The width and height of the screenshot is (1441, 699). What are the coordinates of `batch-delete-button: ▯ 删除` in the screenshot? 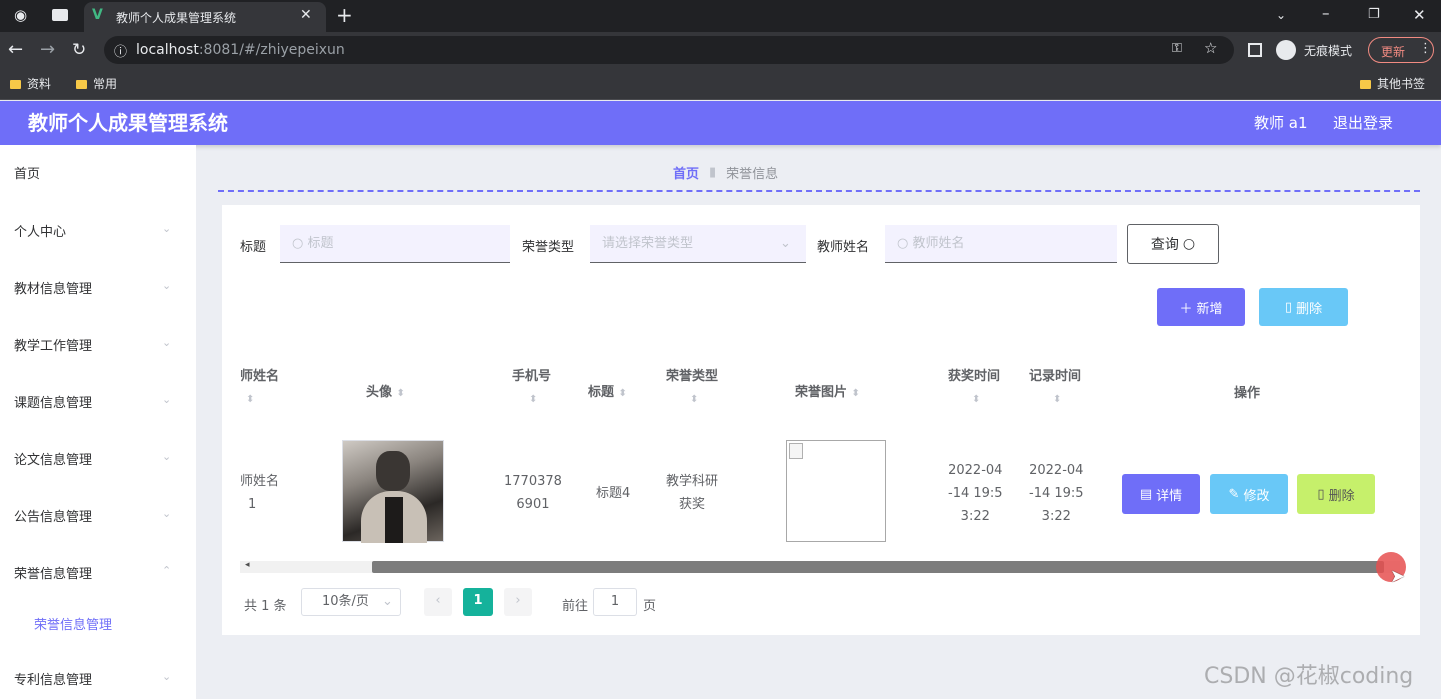 It's located at (1303, 307).